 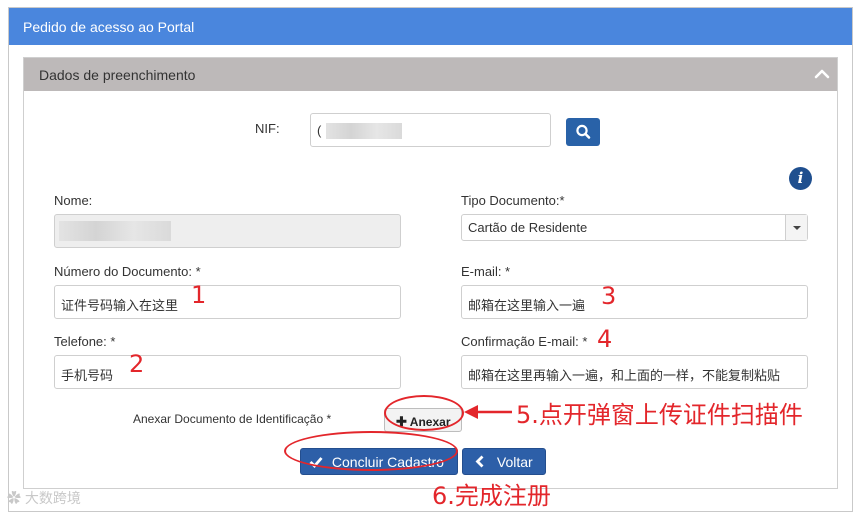 I want to click on tipo-documento-select: Cartão de Residente, so click(x=634, y=227).